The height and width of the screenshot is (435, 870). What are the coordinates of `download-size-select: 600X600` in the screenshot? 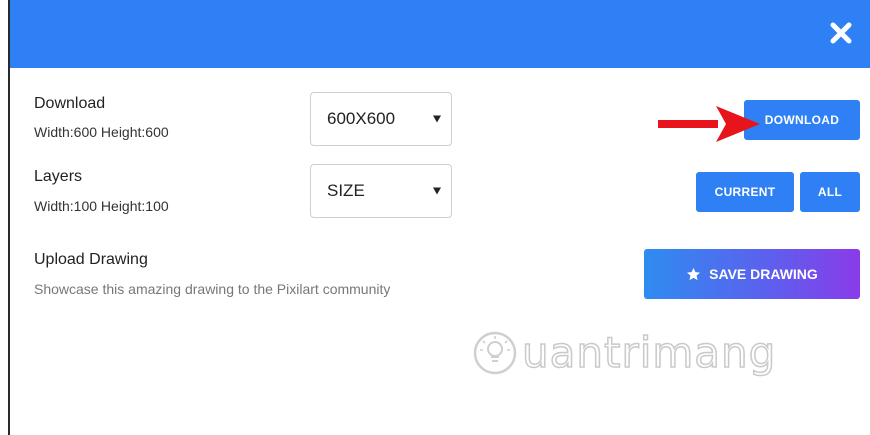 It's located at (381, 119).